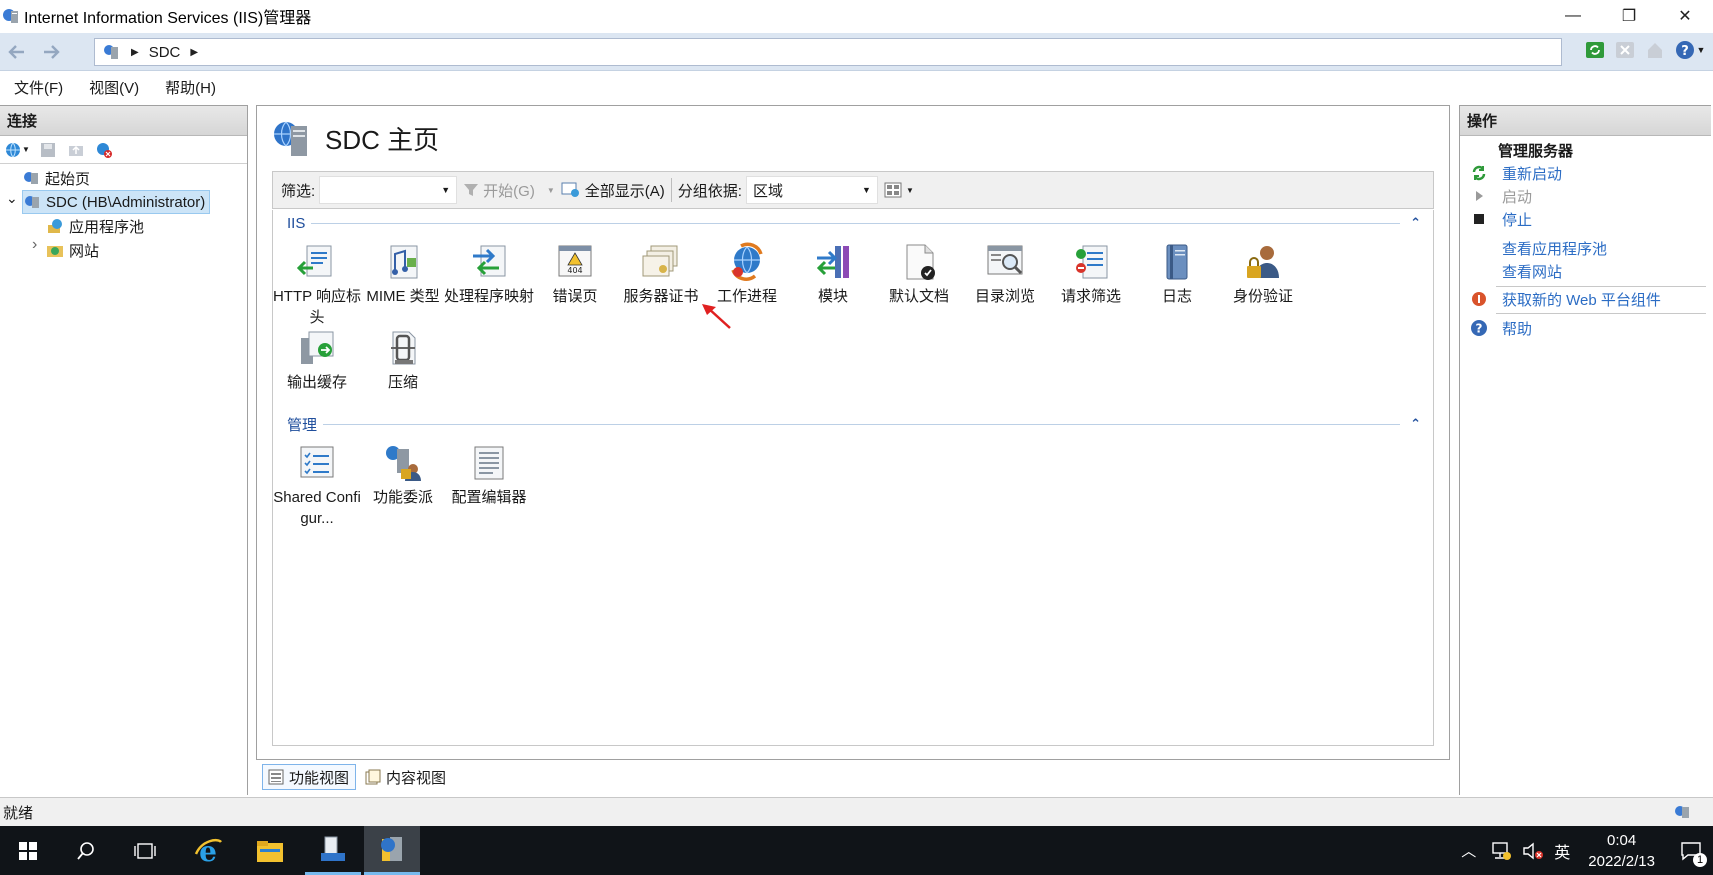 The height and width of the screenshot is (875, 1713). What do you see at coordinates (190, 87) in the screenshot?
I see `menu-help: 帮助(H)` at bounding box center [190, 87].